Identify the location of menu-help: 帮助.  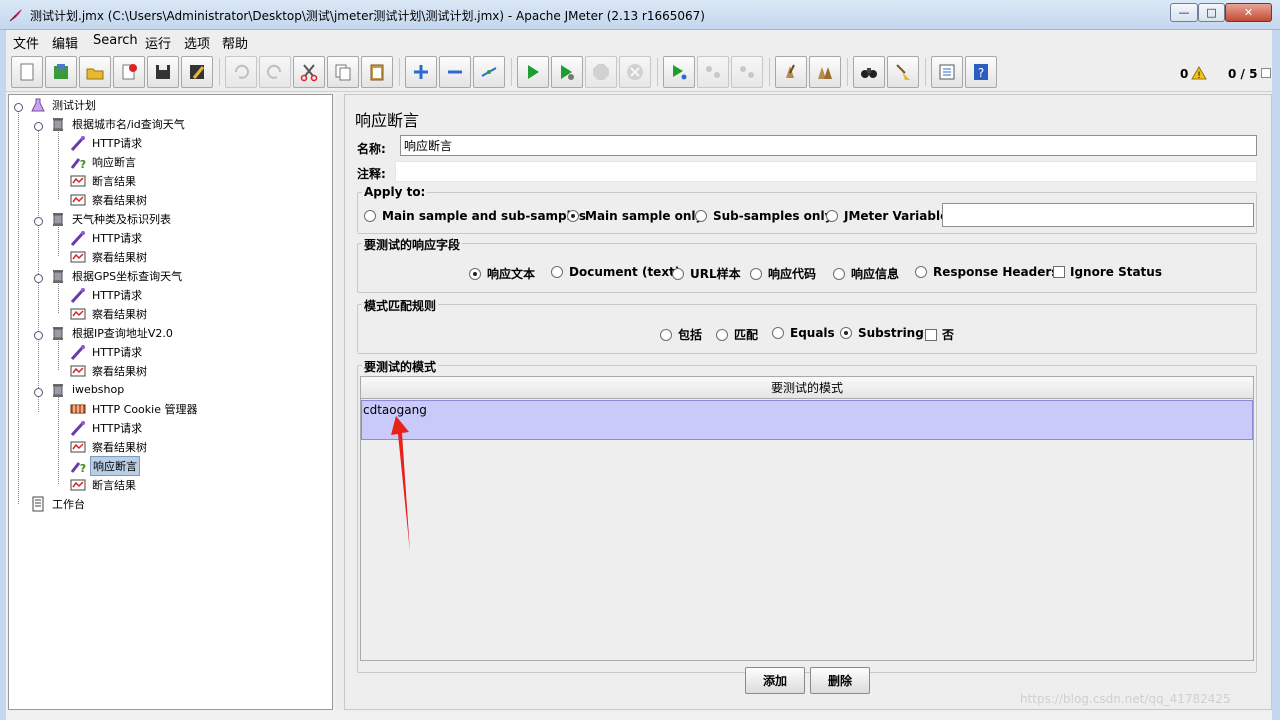
(235, 42).